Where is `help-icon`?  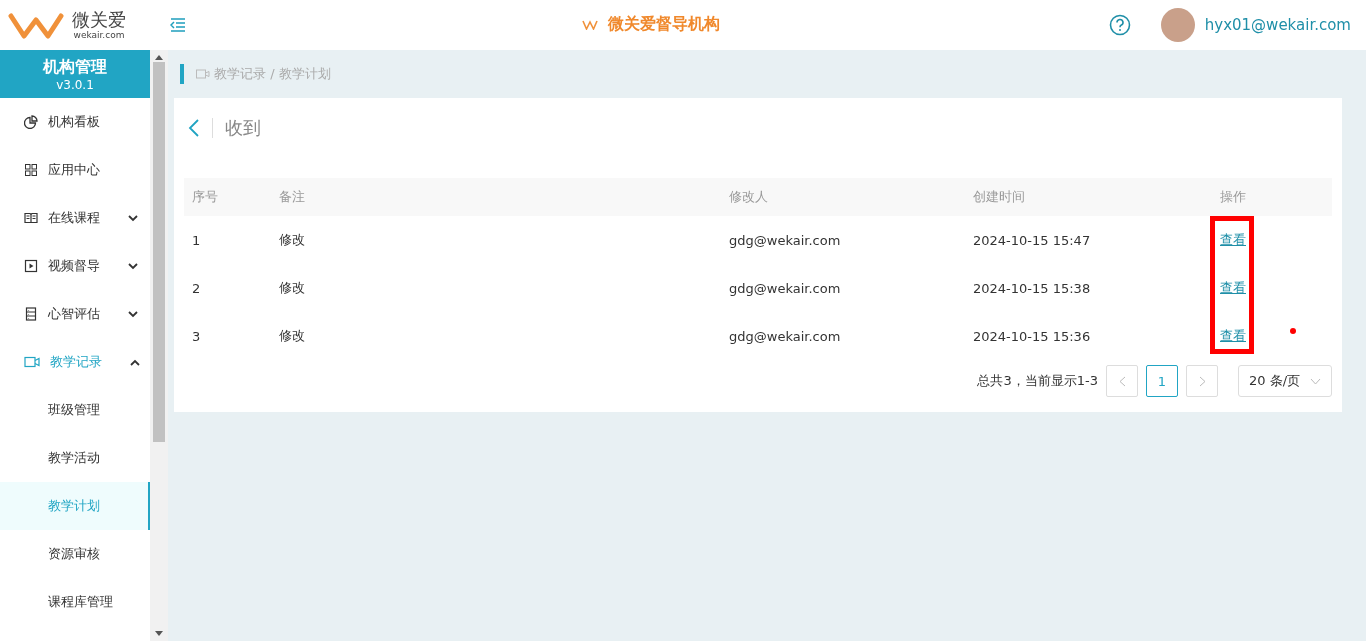 help-icon is located at coordinates (1119, 25).